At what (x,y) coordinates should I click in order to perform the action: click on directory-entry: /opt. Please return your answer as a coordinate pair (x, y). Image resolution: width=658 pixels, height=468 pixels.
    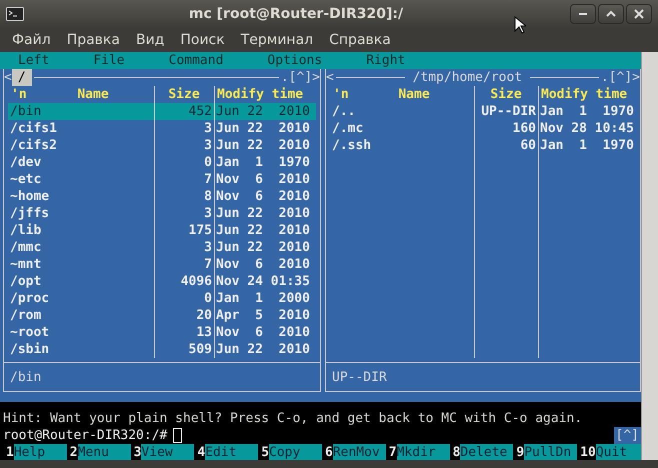
    Looking at the image, I should click on (81, 281).